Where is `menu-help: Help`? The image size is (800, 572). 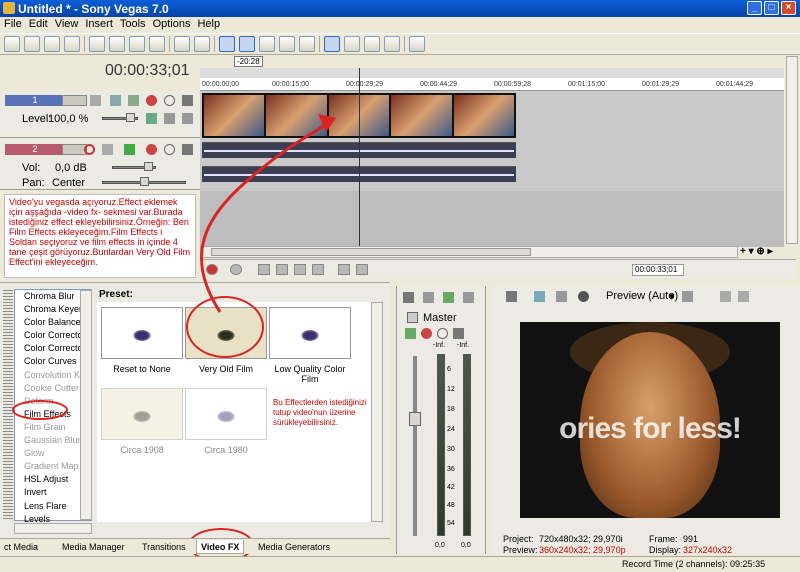 menu-help: Help is located at coordinates (212, 24).